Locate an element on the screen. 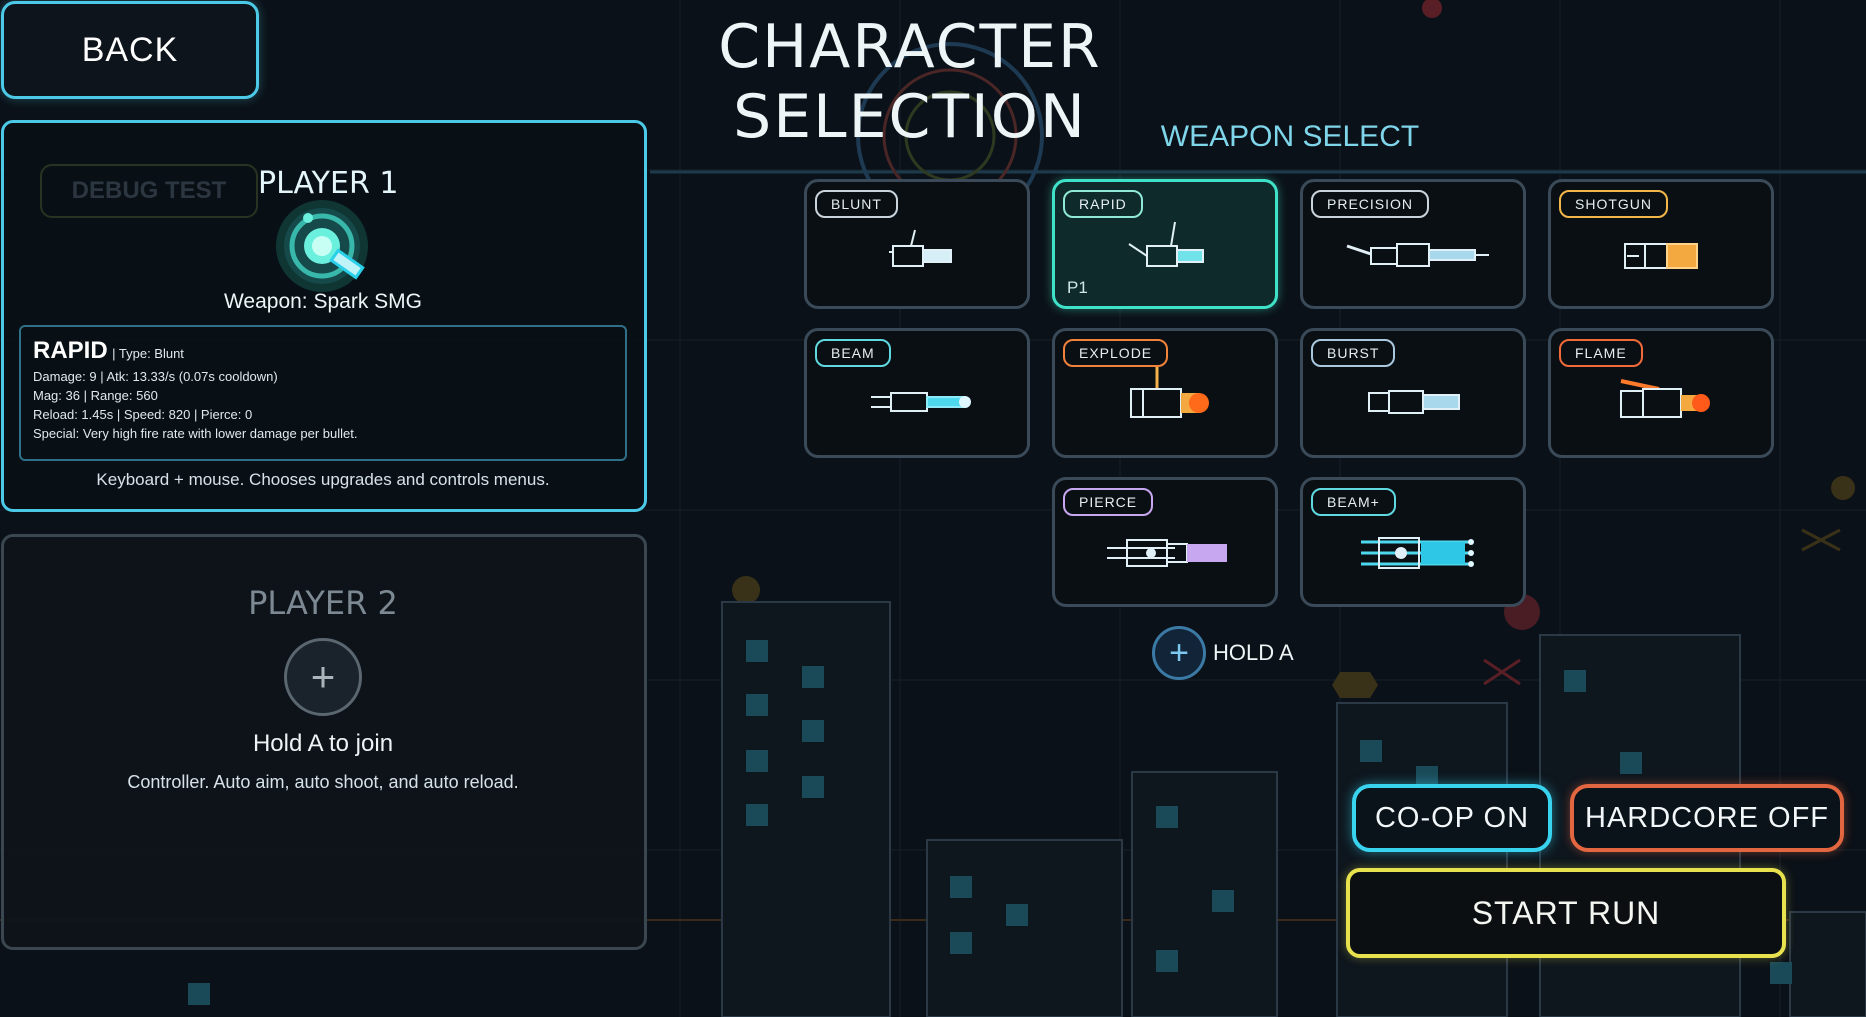  precision-gun-icon is located at coordinates (1417, 255).